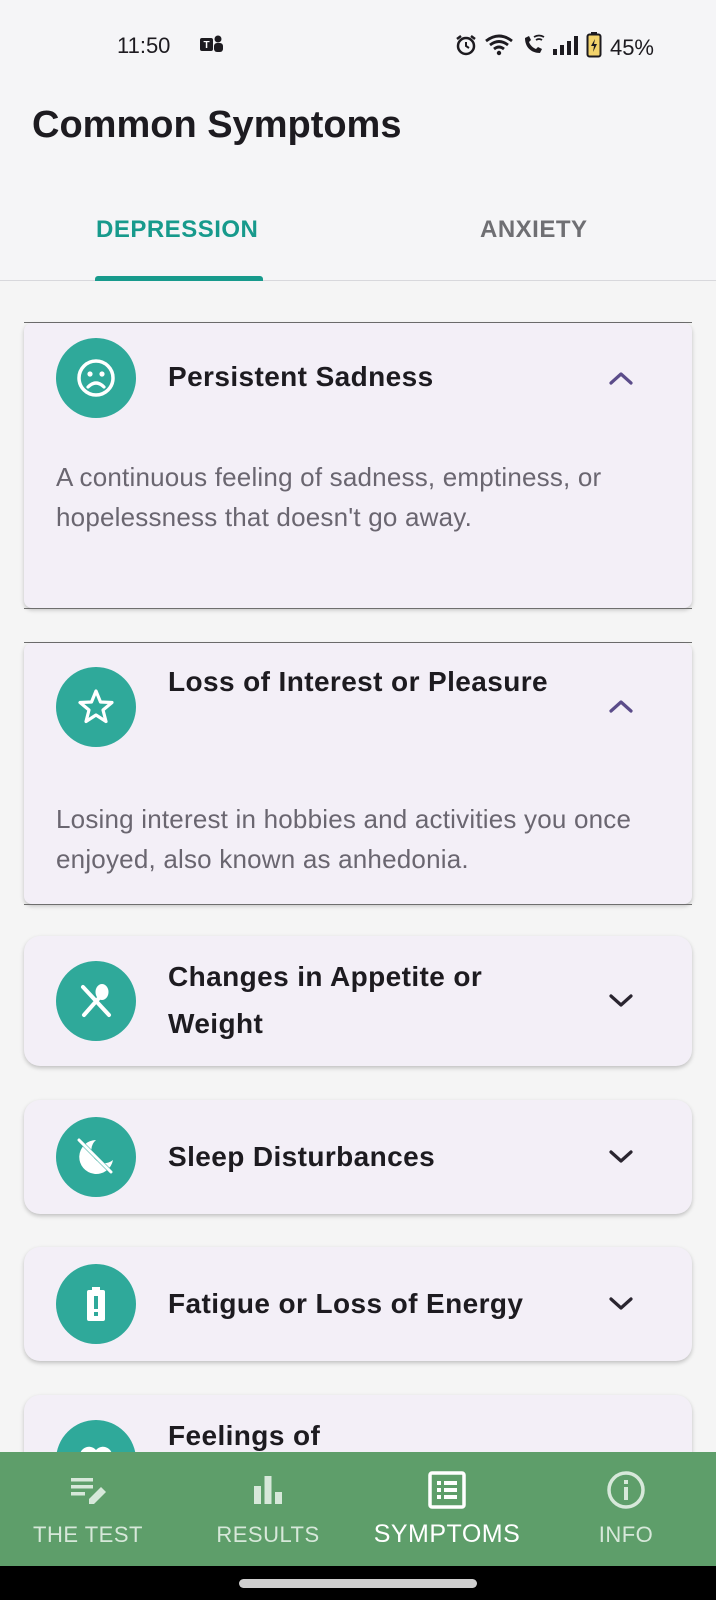  What do you see at coordinates (566, 47) in the screenshot?
I see `signal-icon` at bounding box center [566, 47].